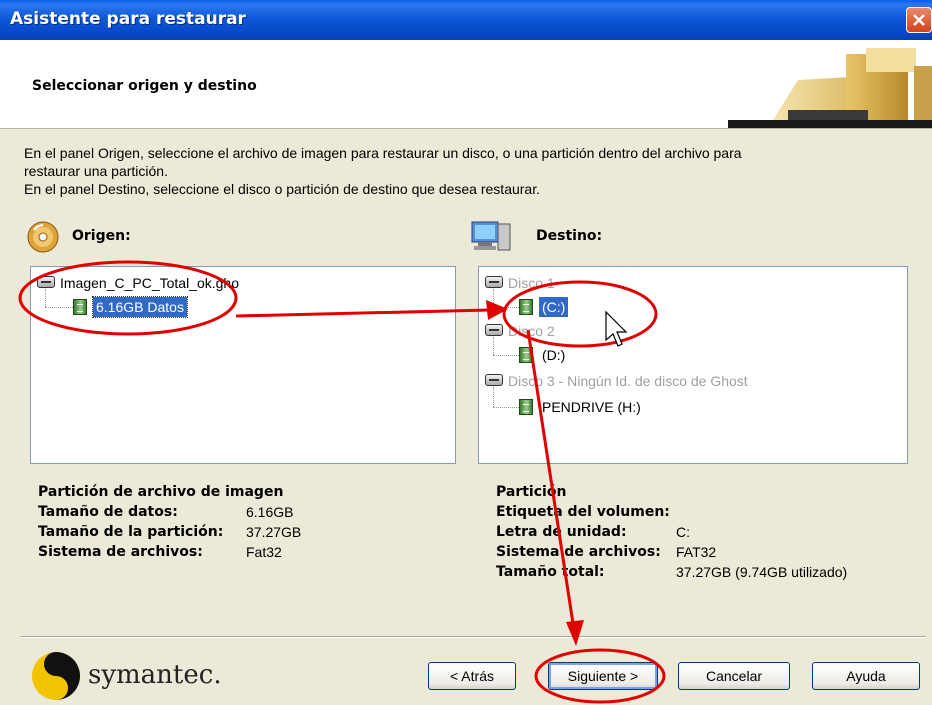 This screenshot has width=932, height=705. I want to click on info-key: Etiqueta del volumen:, so click(583, 512).